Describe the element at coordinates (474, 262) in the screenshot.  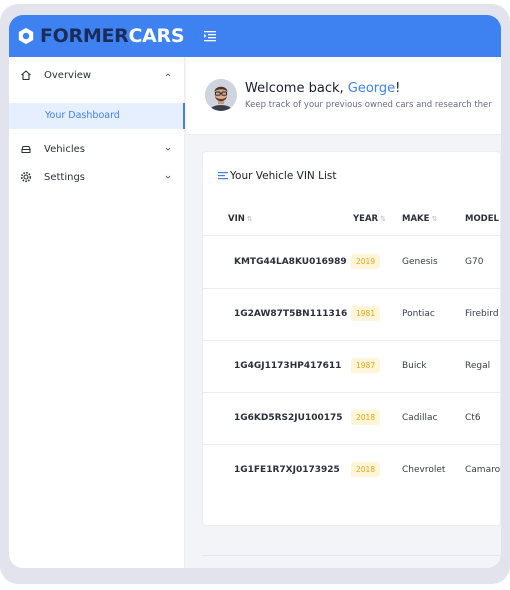
I see `model-cell: G70` at that location.